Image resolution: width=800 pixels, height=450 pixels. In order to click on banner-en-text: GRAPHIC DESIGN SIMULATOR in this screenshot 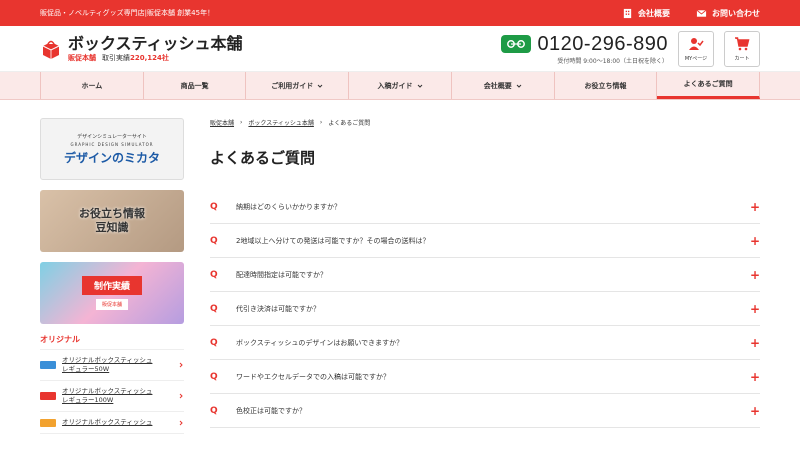, I will do `click(112, 144)`.